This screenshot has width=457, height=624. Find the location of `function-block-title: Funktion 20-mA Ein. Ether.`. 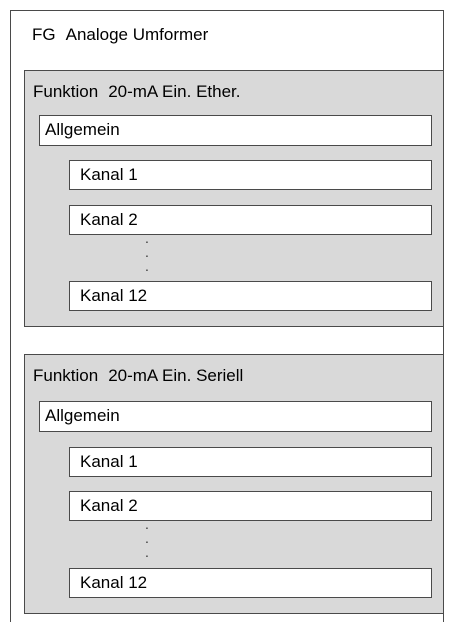

function-block-title: Funktion 20-mA Ein. Ether. is located at coordinates (137, 92).